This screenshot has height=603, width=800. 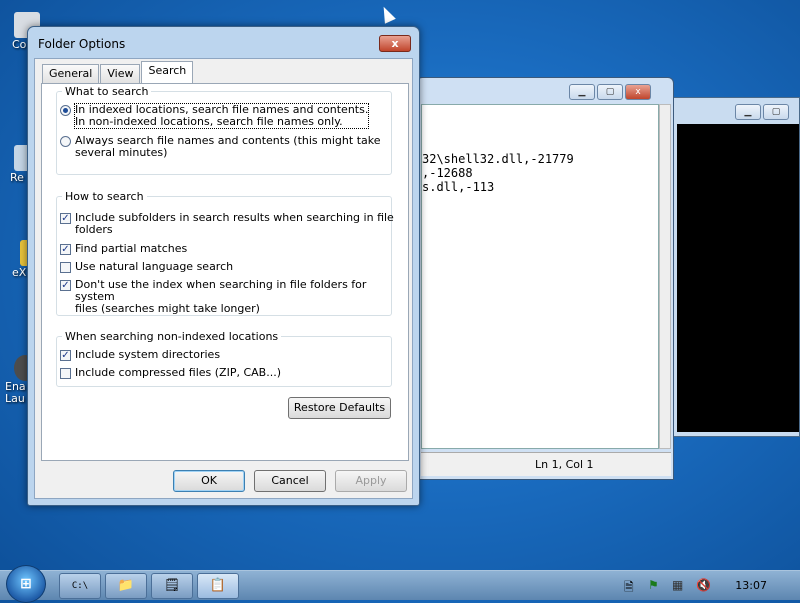 What do you see at coordinates (170, 373) in the screenshot?
I see `checkbox-compressed-files: Include compressed files (ZIP, CAB...)` at bounding box center [170, 373].